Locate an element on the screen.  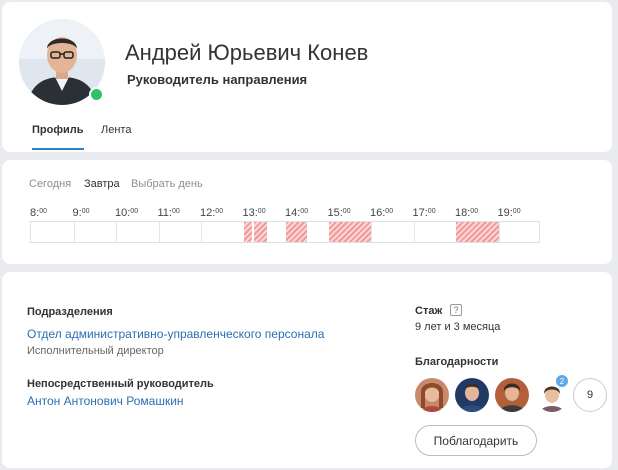
manager-link: Антон Антонович Ромашкин is located at coordinates (105, 401).